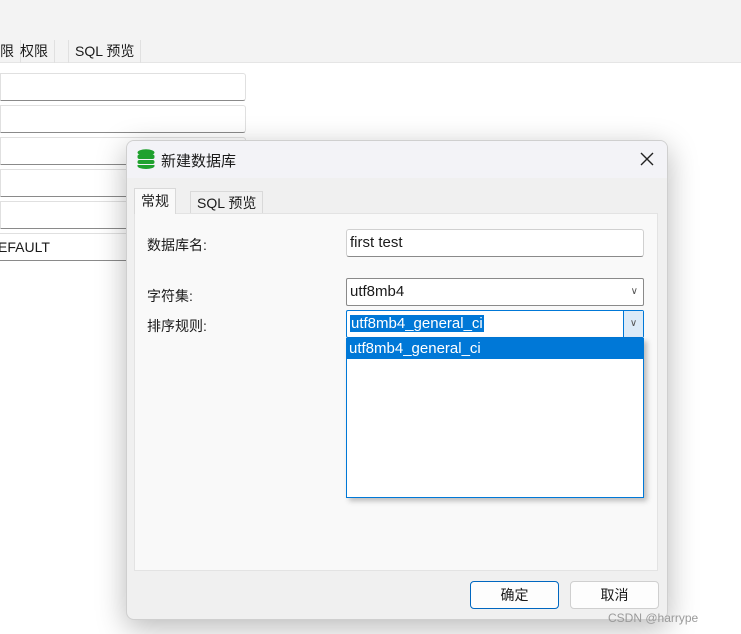 This screenshot has height=634, width=741. Describe the element at coordinates (199, 161) in the screenshot. I see `dialog-title: 新建数据库` at that location.